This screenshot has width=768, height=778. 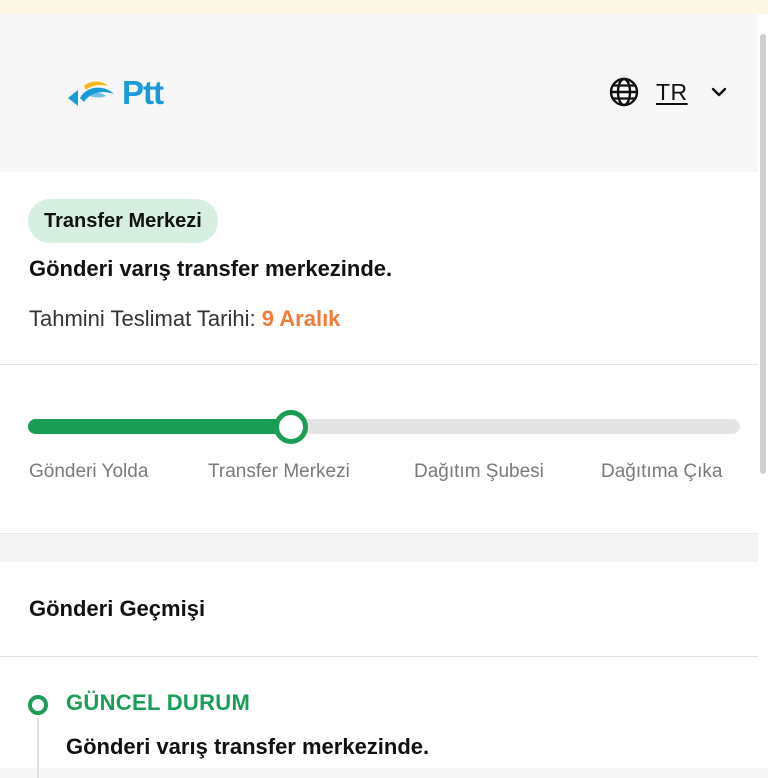 I want to click on scrollbar, so click(x=763, y=391).